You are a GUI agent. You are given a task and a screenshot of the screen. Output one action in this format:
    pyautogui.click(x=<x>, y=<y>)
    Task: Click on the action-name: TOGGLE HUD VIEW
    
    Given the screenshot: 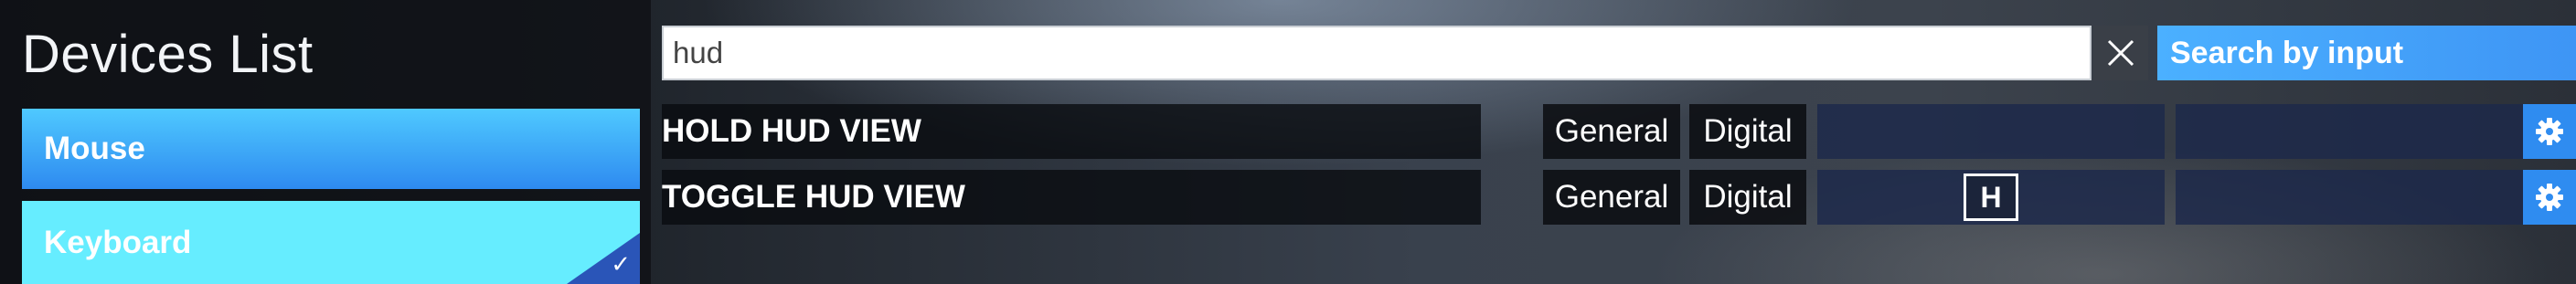 What is the action you would take?
    pyautogui.click(x=1071, y=197)
    